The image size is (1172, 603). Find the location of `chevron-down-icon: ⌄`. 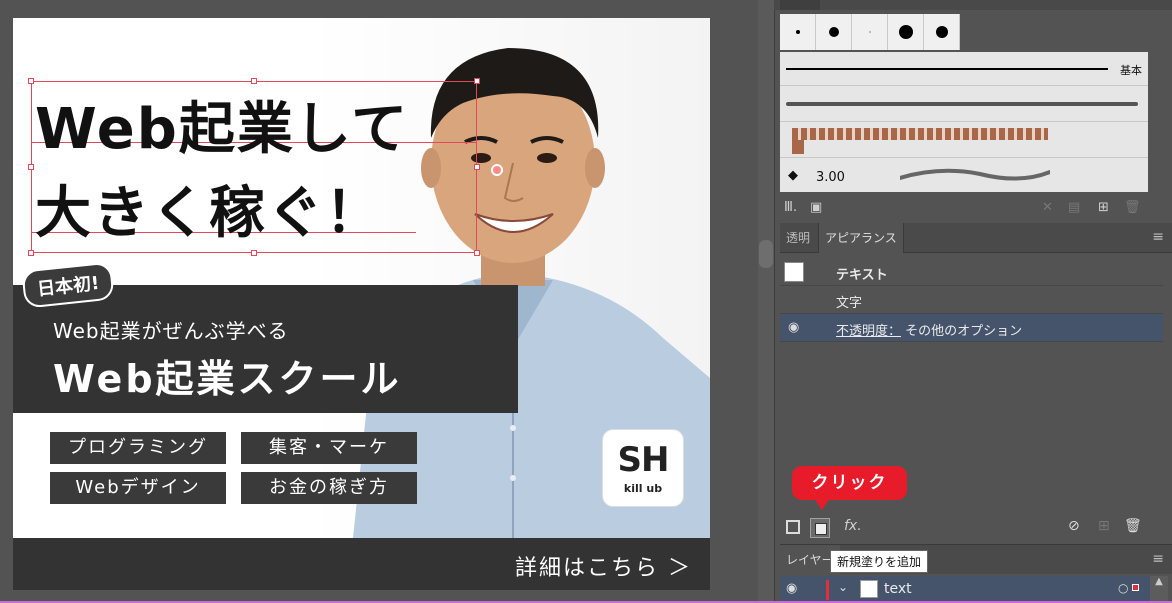

chevron-down-icon: ⌄ is located at coordinates (843, 587).